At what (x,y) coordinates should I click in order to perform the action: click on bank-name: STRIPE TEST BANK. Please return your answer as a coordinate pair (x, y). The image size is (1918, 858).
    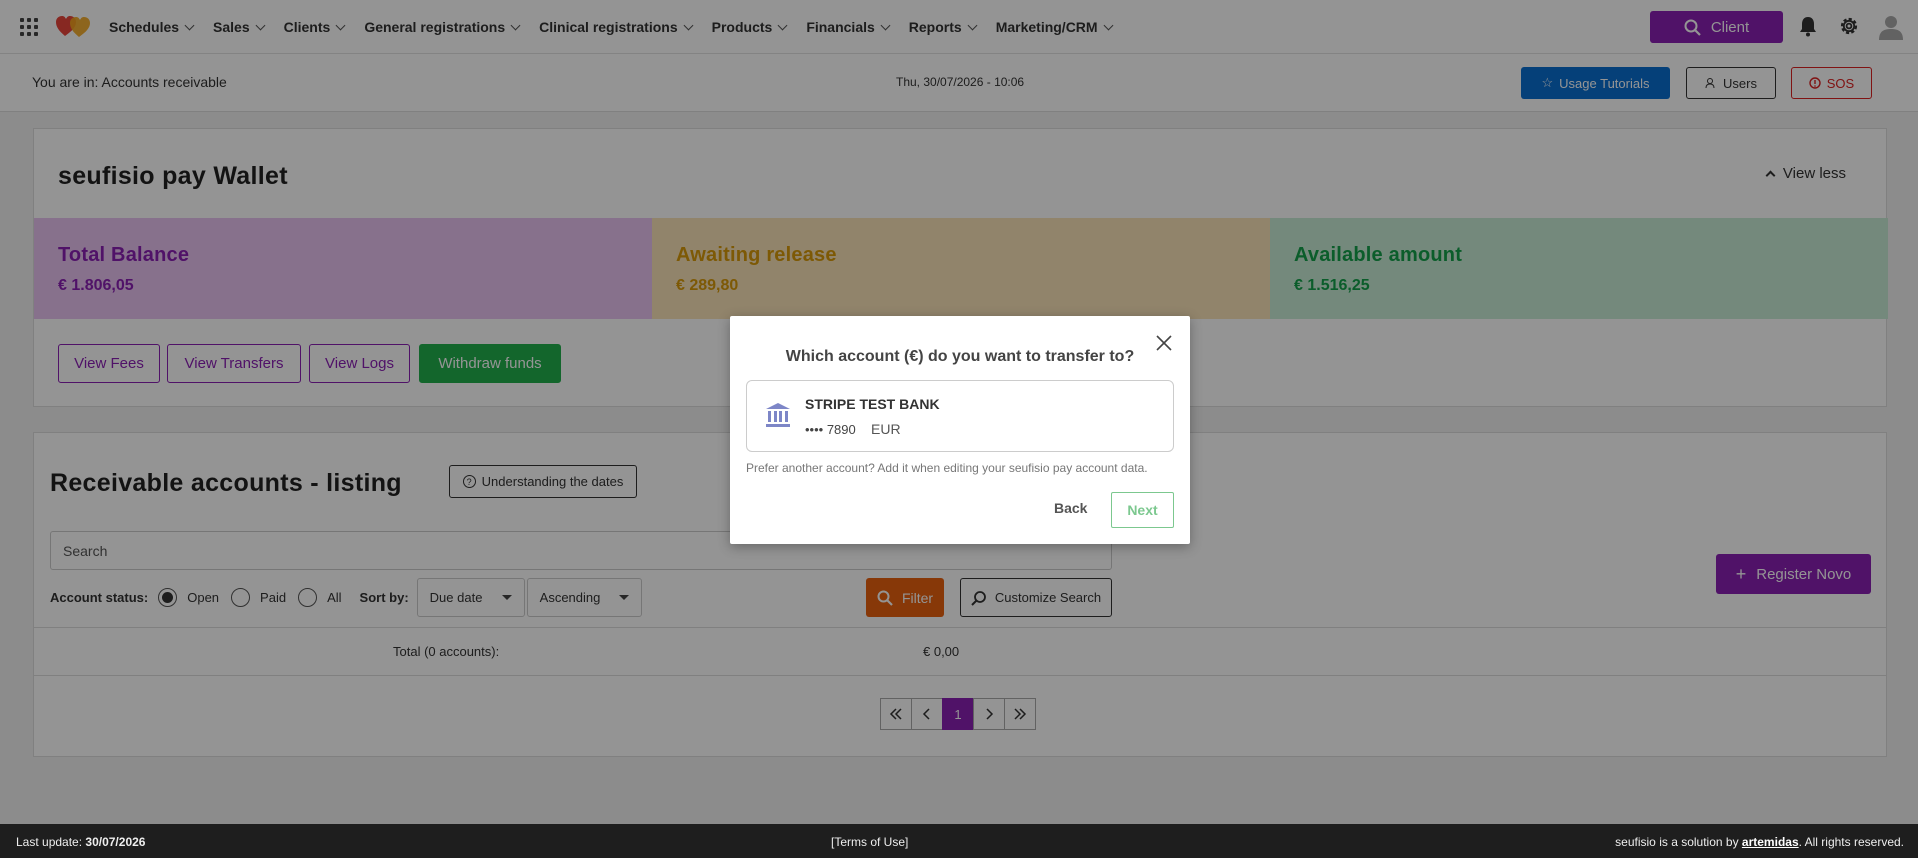
    Looking at the image, I should click on (872, 404).